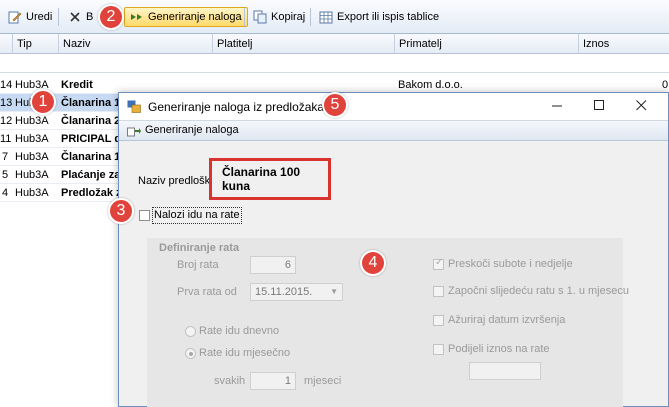  I want to click on callout-badge-2: 2, so click(111, 17).